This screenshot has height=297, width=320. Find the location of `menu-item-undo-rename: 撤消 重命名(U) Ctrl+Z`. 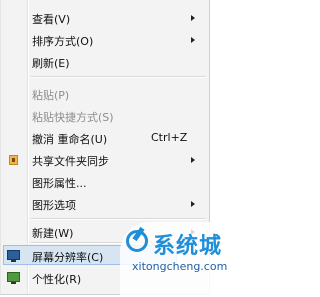

menu-item-undo-rename: 撤消 重命名(U) Ctrl+Z is located at coordinates (105, 138).